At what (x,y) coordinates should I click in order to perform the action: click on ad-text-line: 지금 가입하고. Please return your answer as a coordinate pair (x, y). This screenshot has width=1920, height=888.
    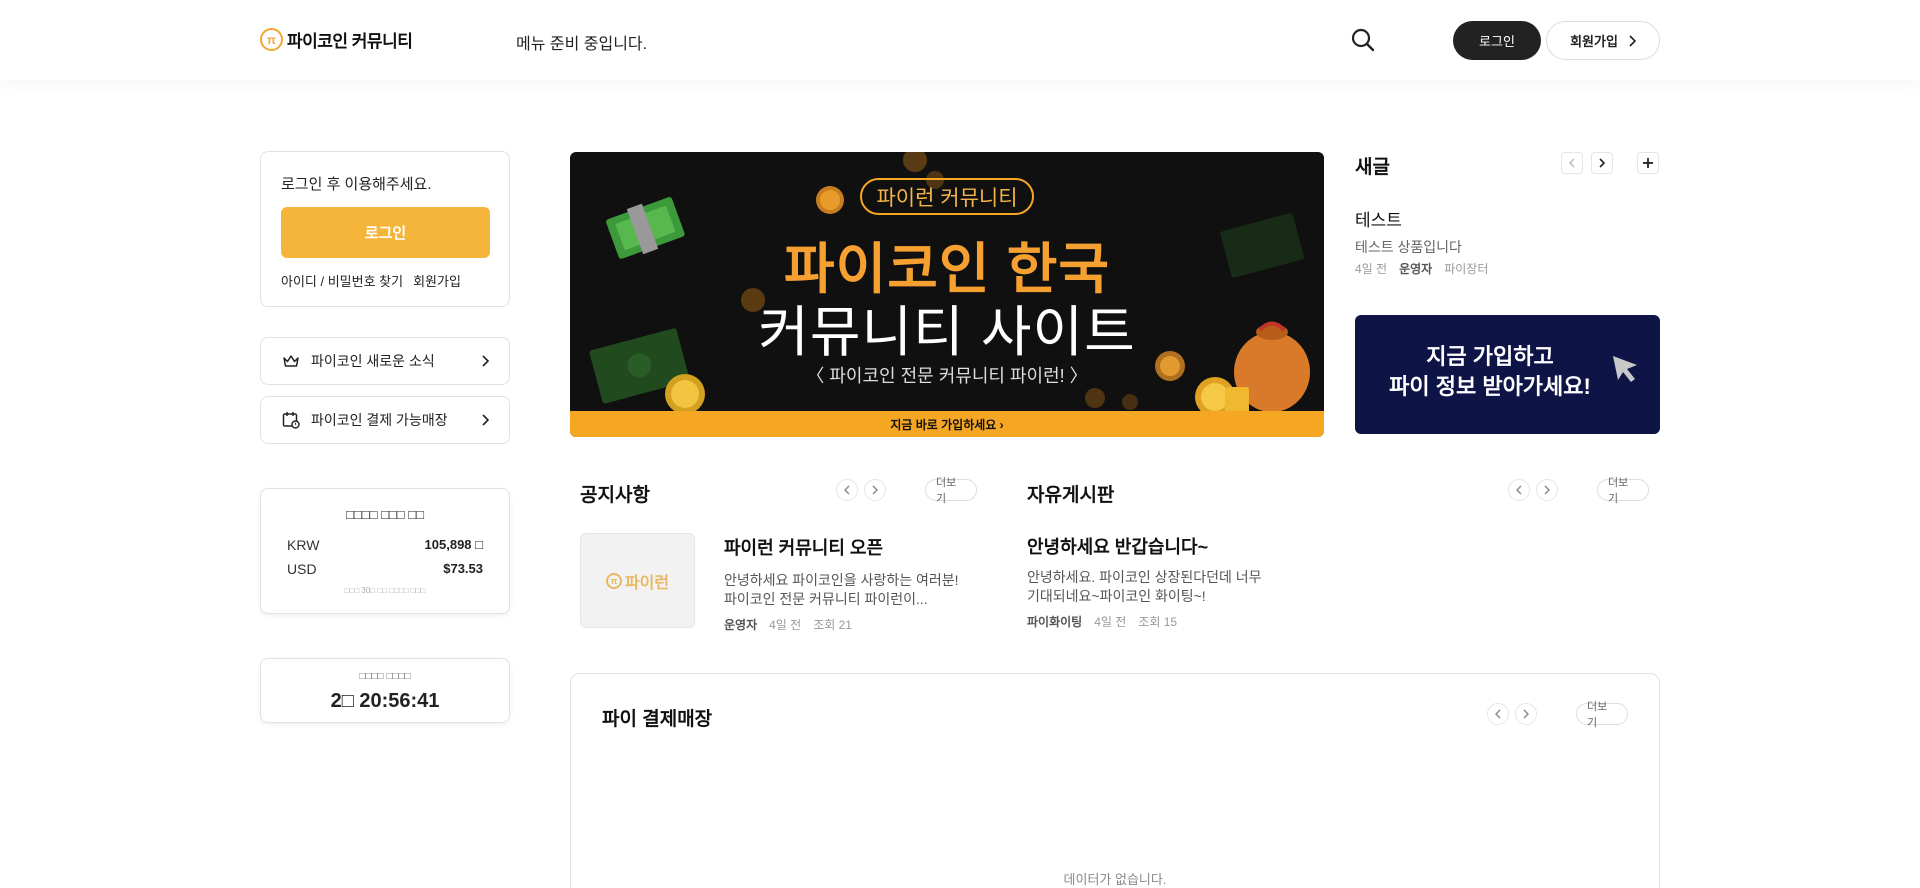
    Looking at the image, I should click on (1490, 356).